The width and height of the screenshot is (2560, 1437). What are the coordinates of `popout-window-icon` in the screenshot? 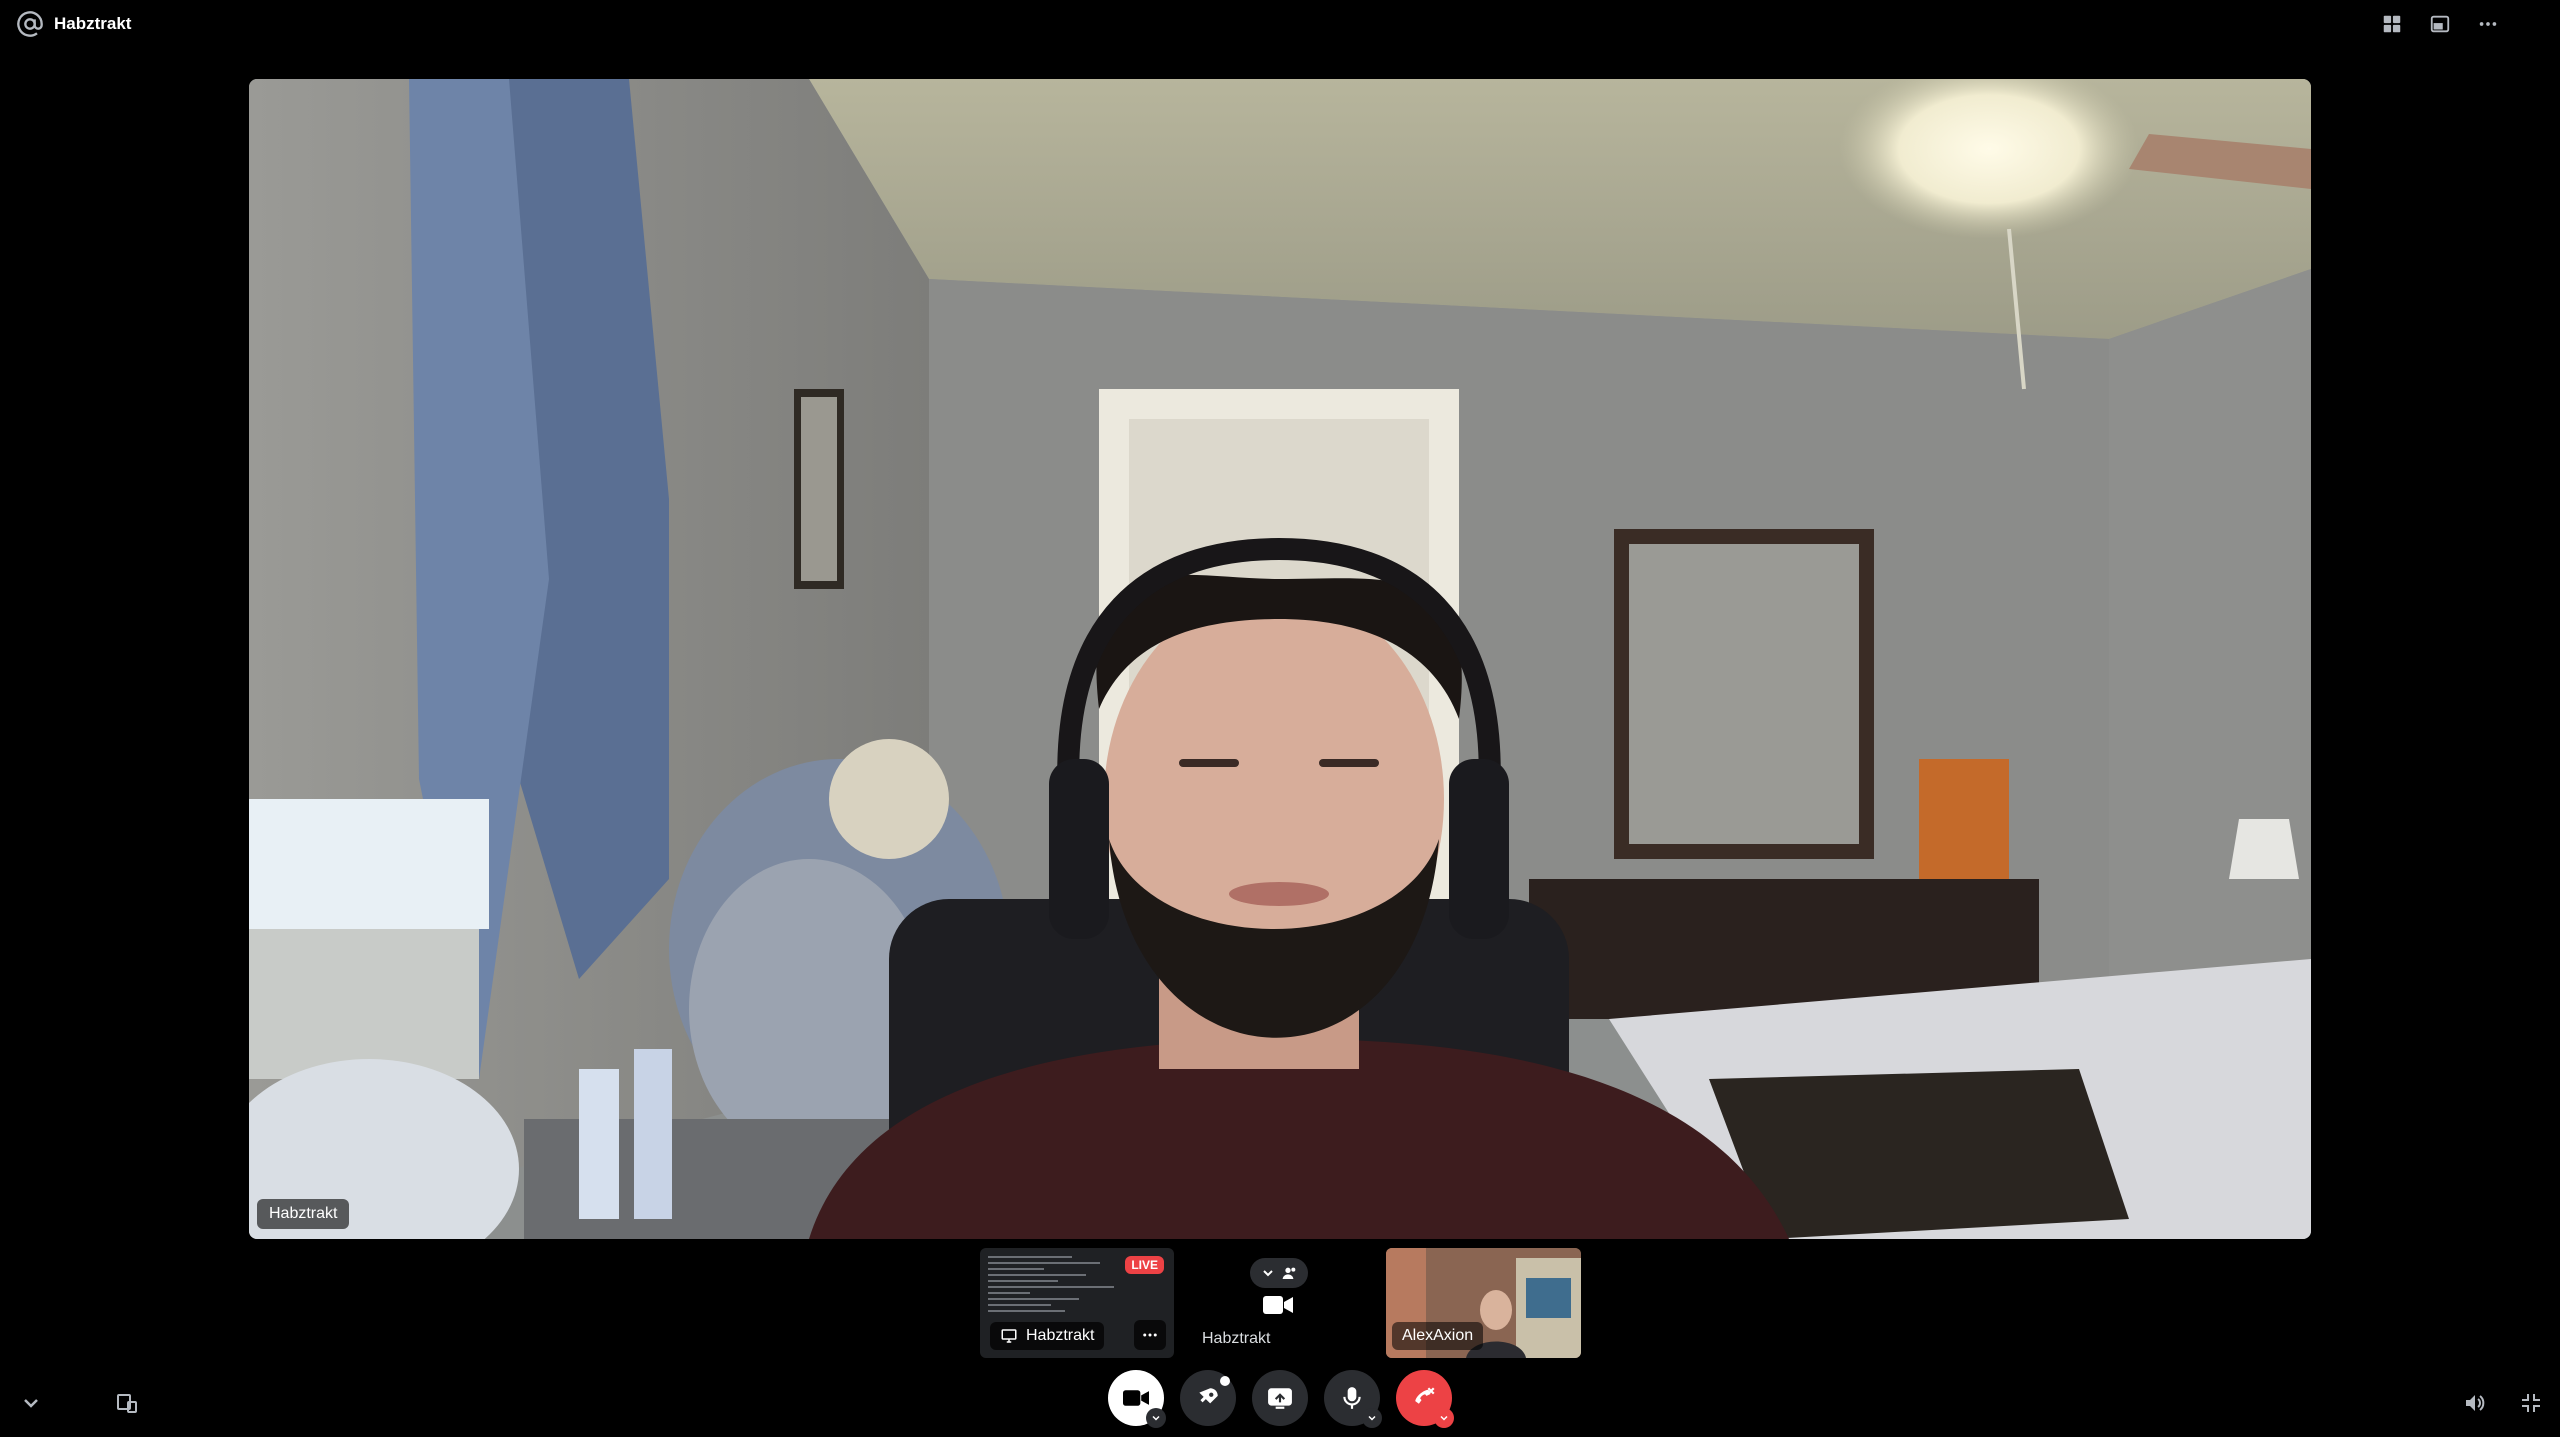 It's located at (2440, 24).